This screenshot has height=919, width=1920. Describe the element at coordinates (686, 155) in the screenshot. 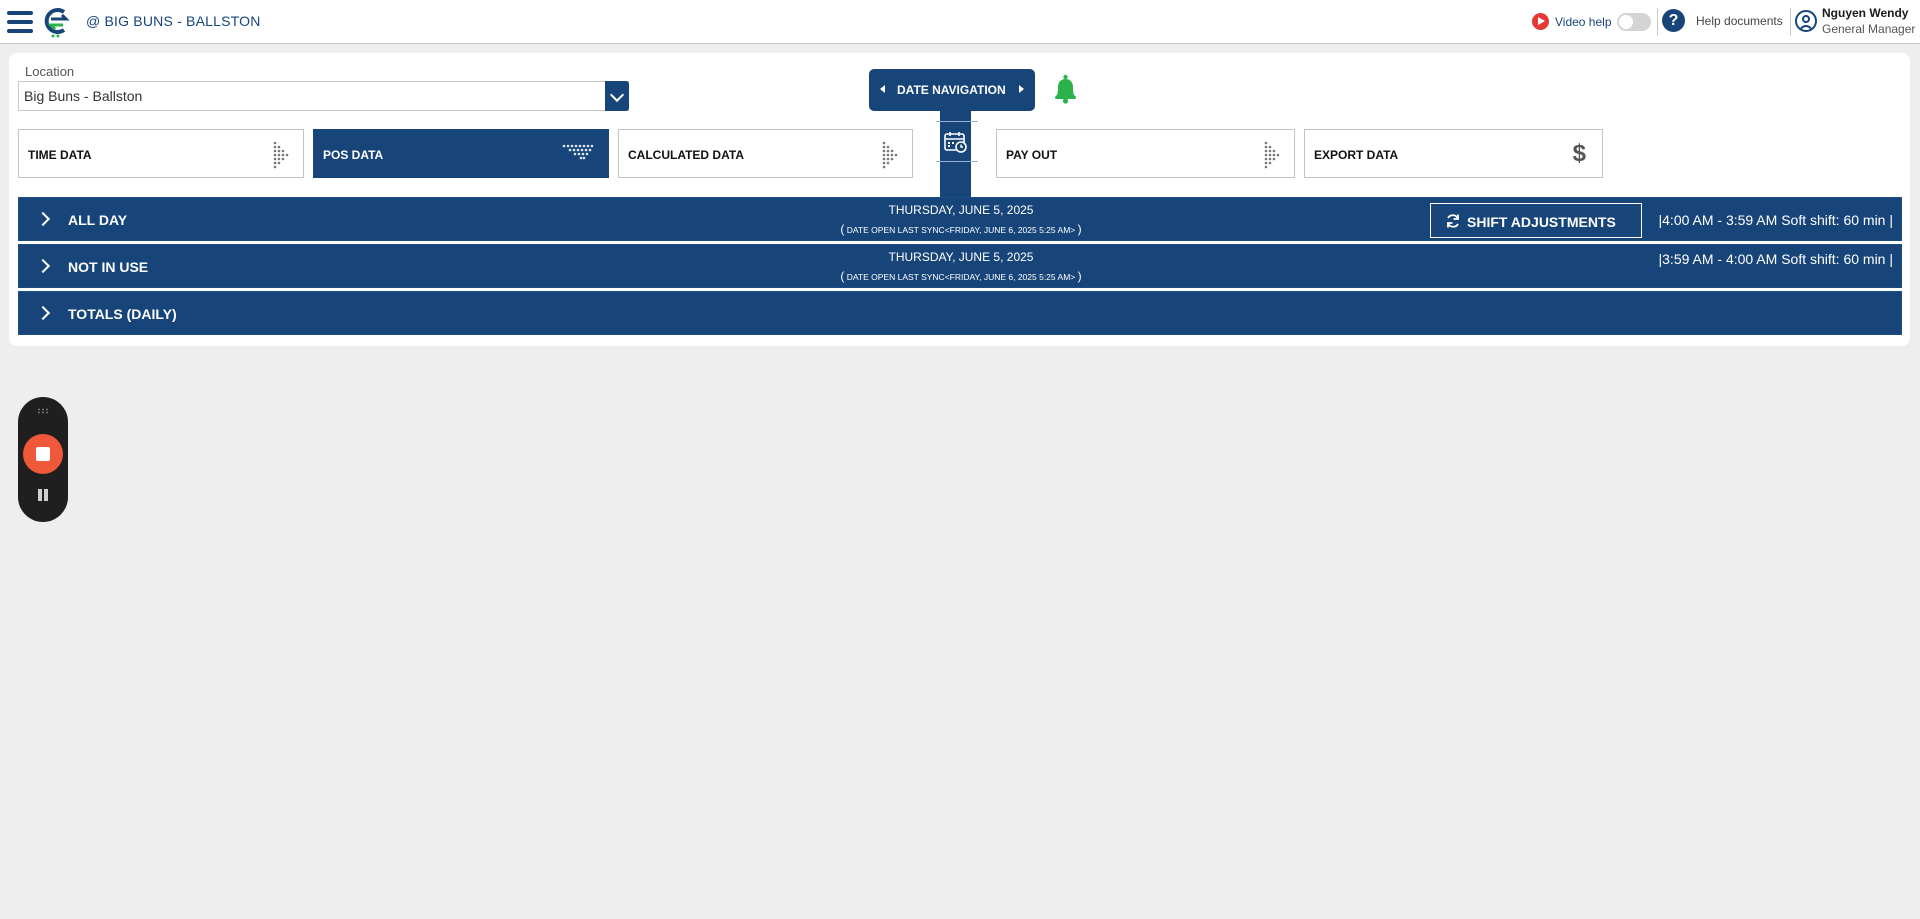

I see `tab-label: CALCULATED DATA` at that location.